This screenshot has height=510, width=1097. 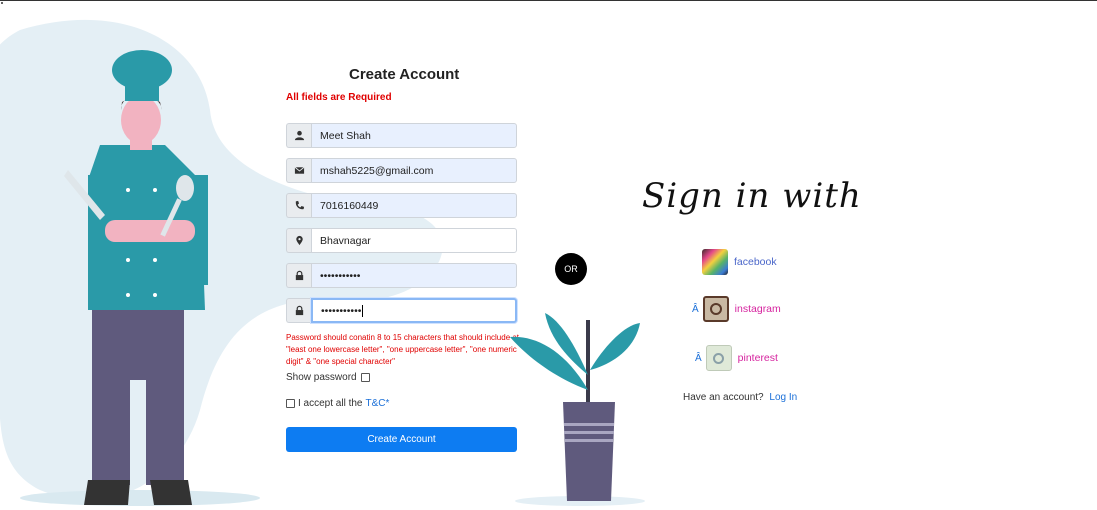 What do you see at coordinates (757, 358) in the screenshot?
I see `pinterest-label: pinterest` at bounding box center [757, 358].